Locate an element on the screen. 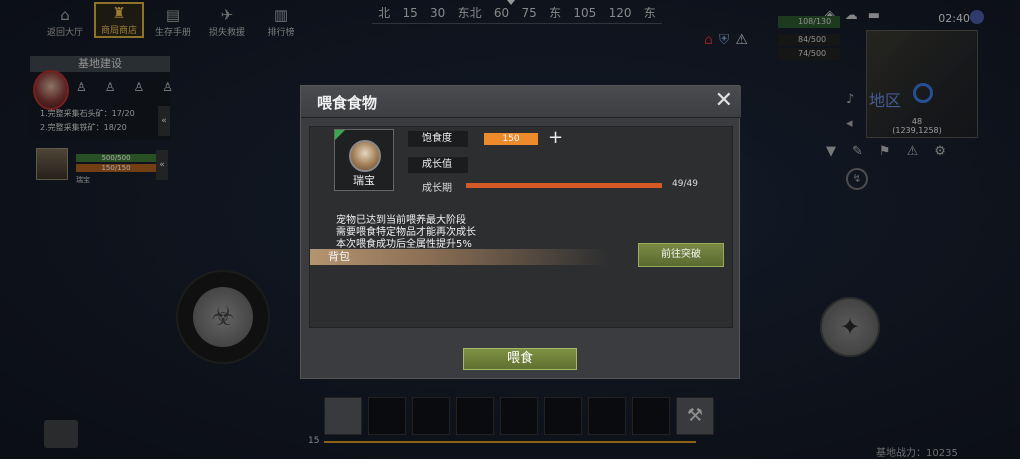  info-line: 本次喂食成功后全属性提升5% is located at coordinates (404, 244).